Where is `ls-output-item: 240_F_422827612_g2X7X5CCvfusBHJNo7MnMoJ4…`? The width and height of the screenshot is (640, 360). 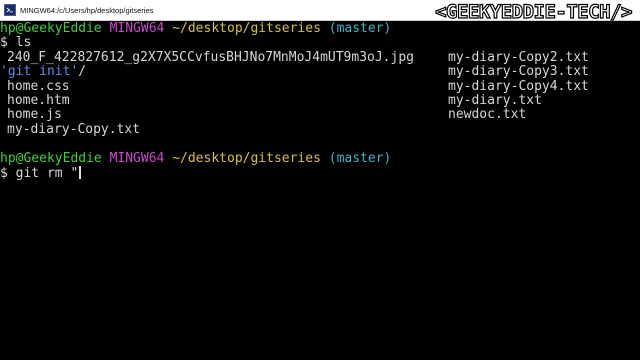 ls-output-item: 240_F_422827612_g2X7X5CCvfusBHJNo7MnMoJ4… is located at coordinates (210, 57).